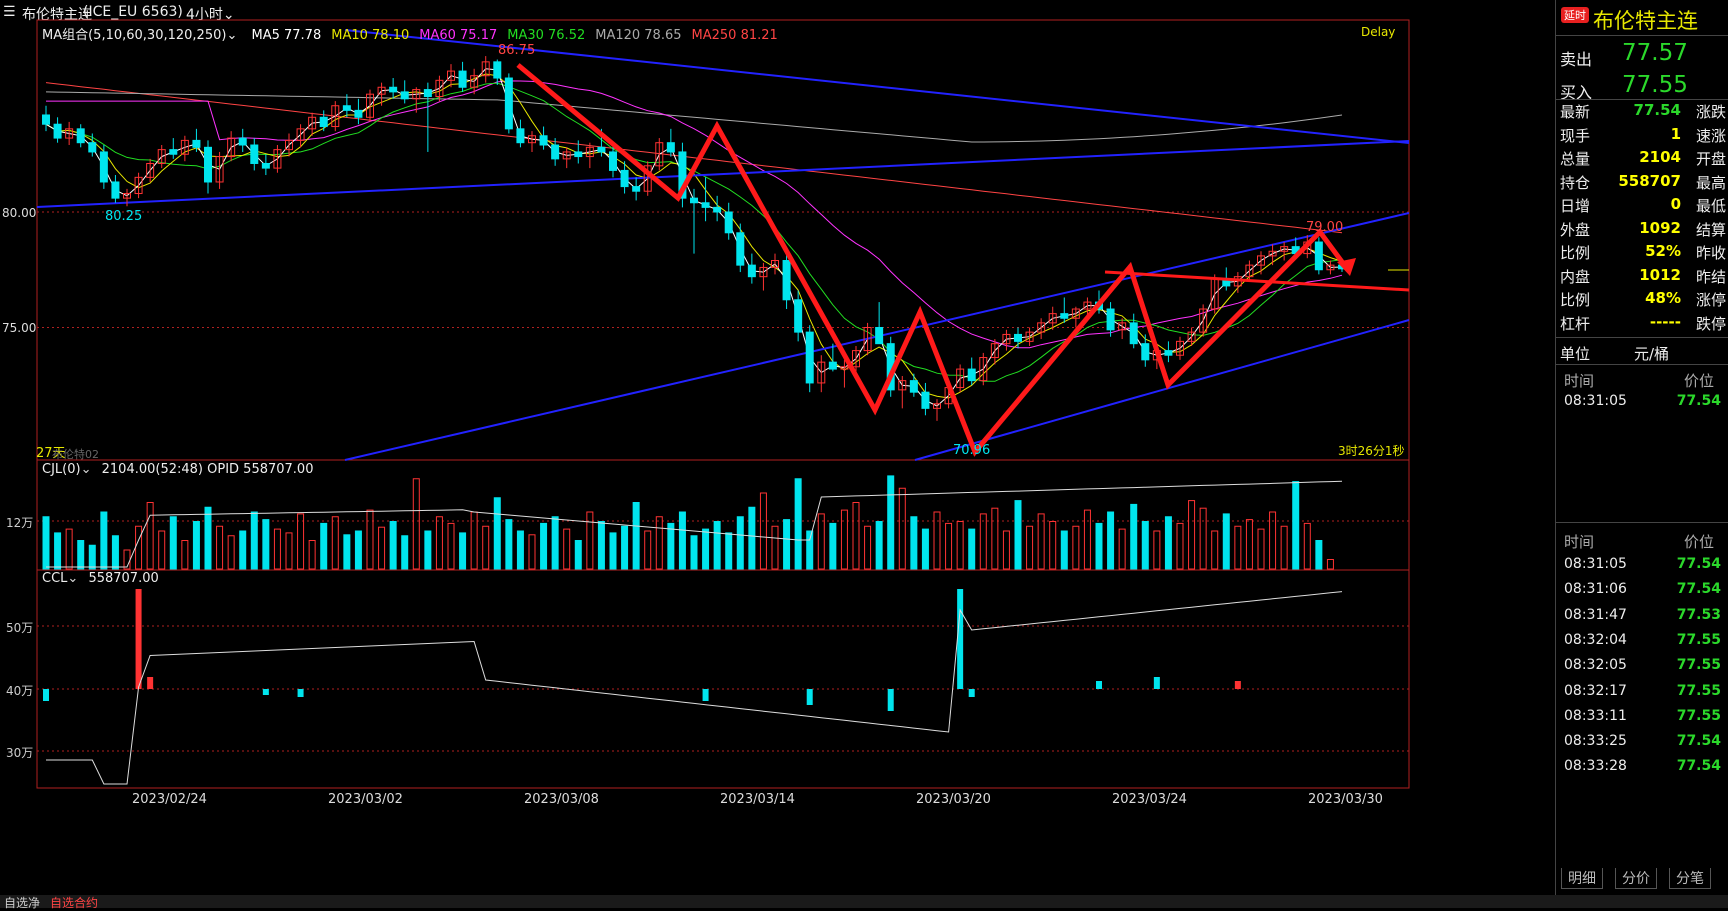 This screenshot has height=911, width=1728. I want to click on volume-panel-title: CJL(0)⌄ 2104.00(52:48) OPID 558707.00, so click(177, 469).